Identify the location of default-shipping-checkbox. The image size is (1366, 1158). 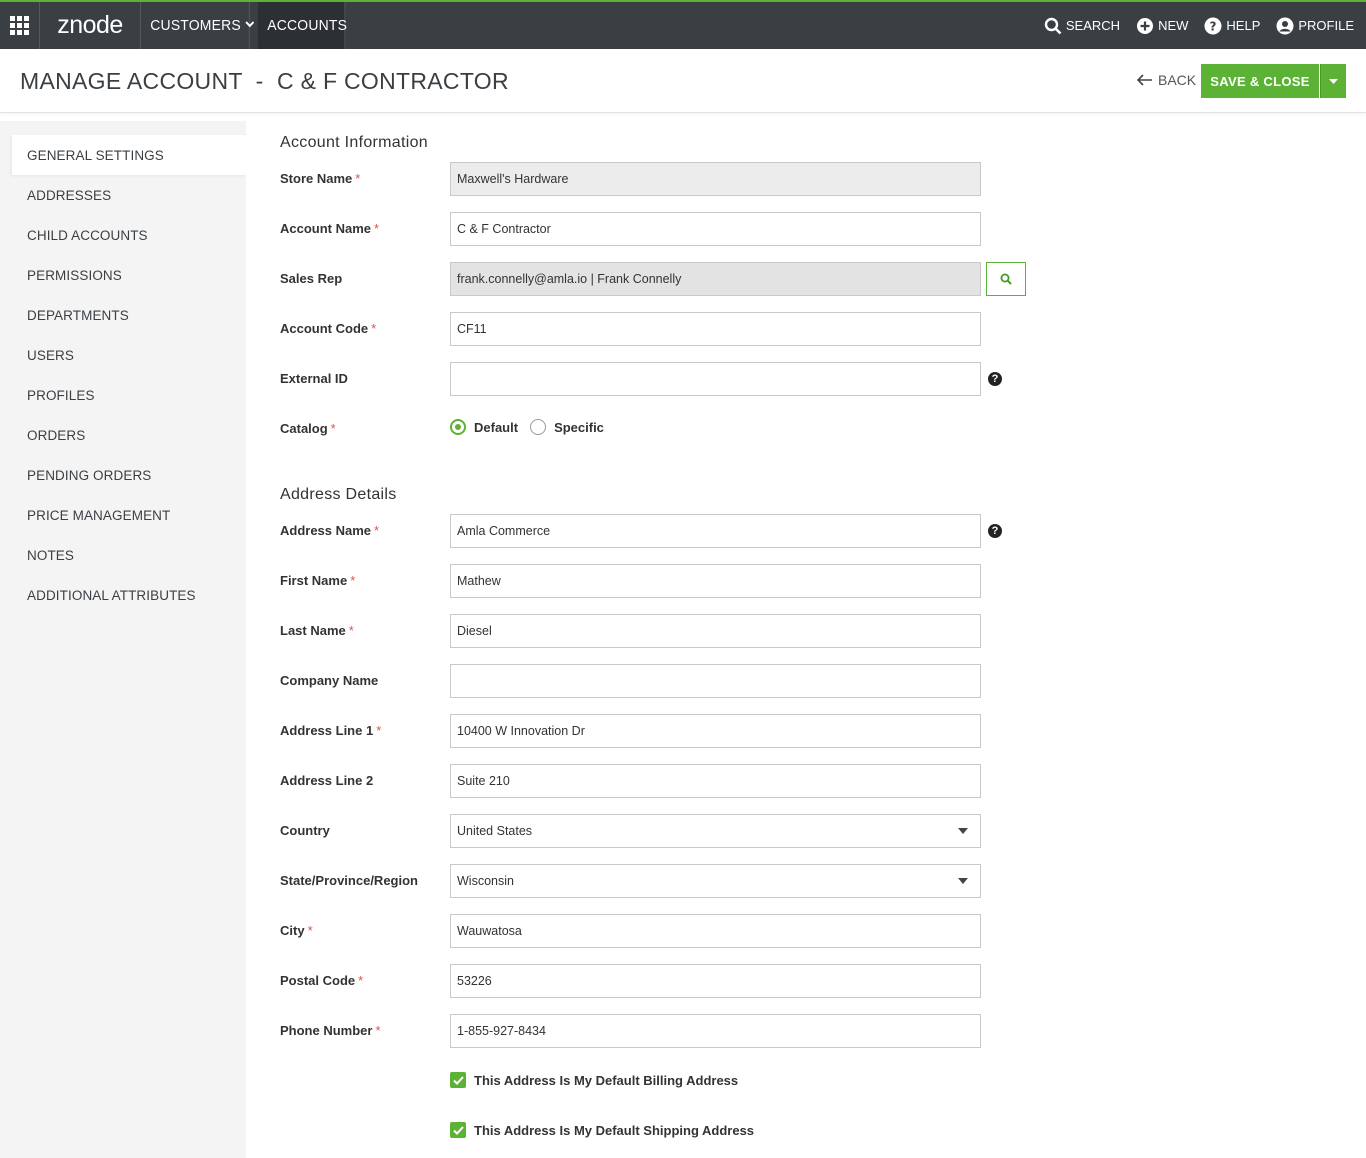
(458, 1130).